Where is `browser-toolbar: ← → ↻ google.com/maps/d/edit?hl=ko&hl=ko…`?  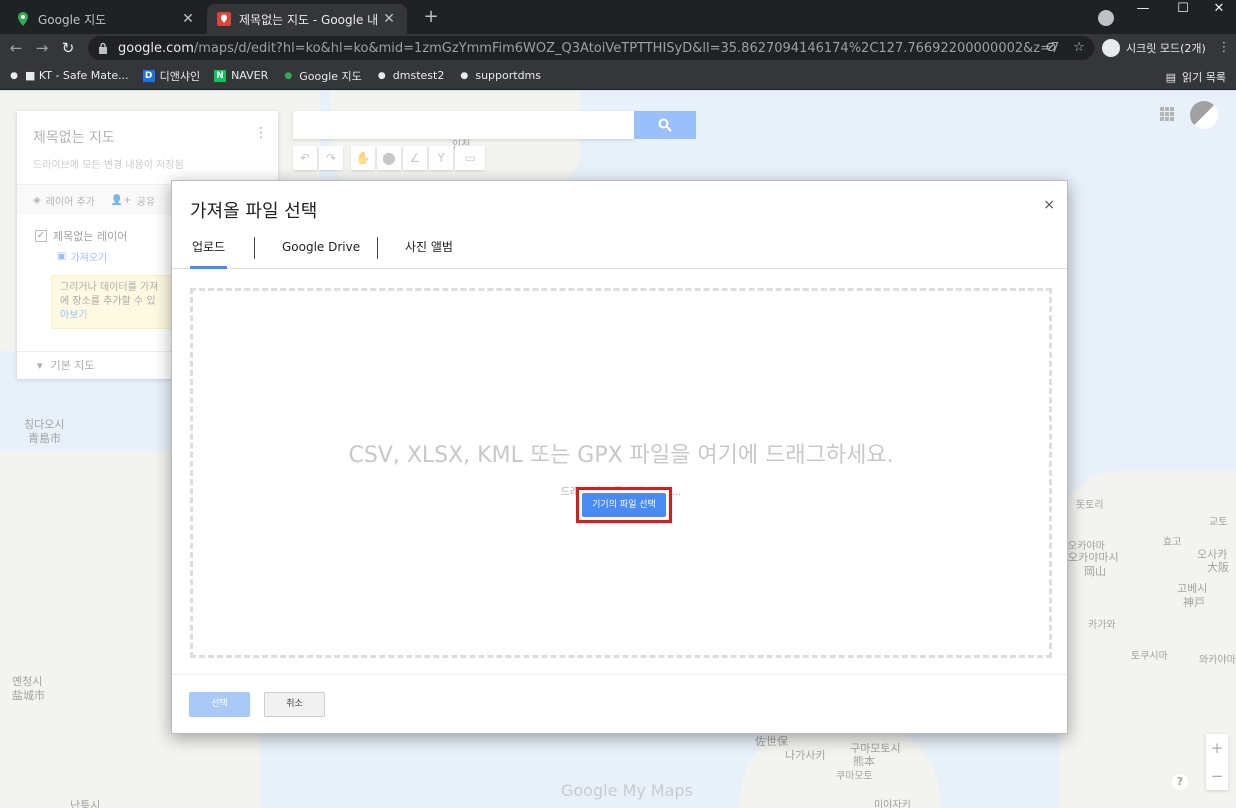 browser-toolbar: ← → ↻ google.com/maps/d/edit?hl=ko&hl=ko… is located at coordinates (618, 48).